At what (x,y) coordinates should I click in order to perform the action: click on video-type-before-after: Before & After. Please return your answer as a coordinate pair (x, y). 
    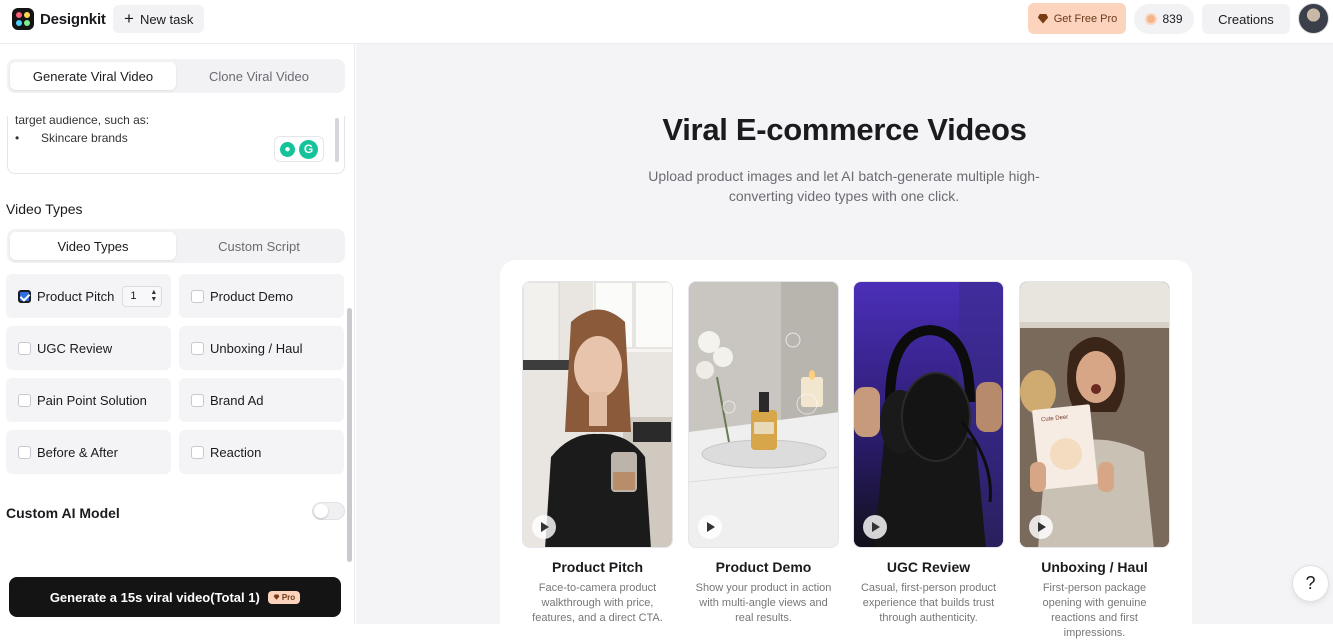
    Looking at the image, I should click on (88, 452).